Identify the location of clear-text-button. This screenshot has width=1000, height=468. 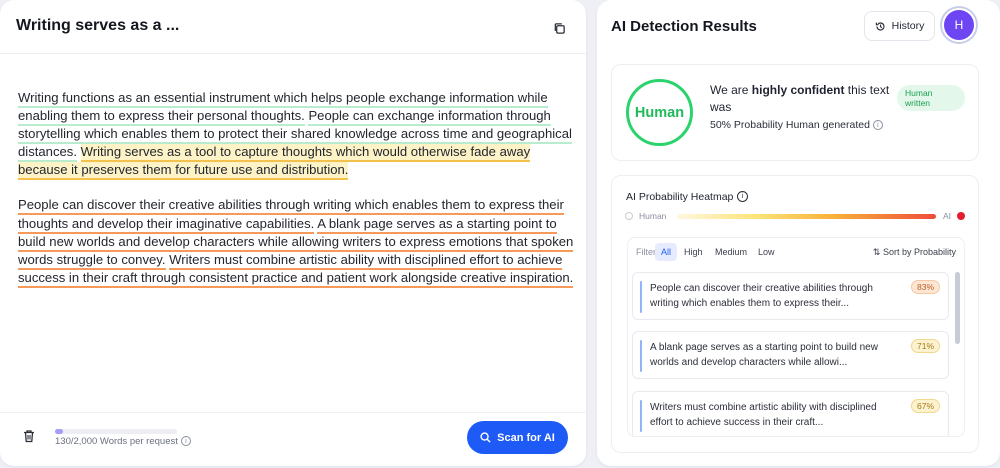
(31, 439).